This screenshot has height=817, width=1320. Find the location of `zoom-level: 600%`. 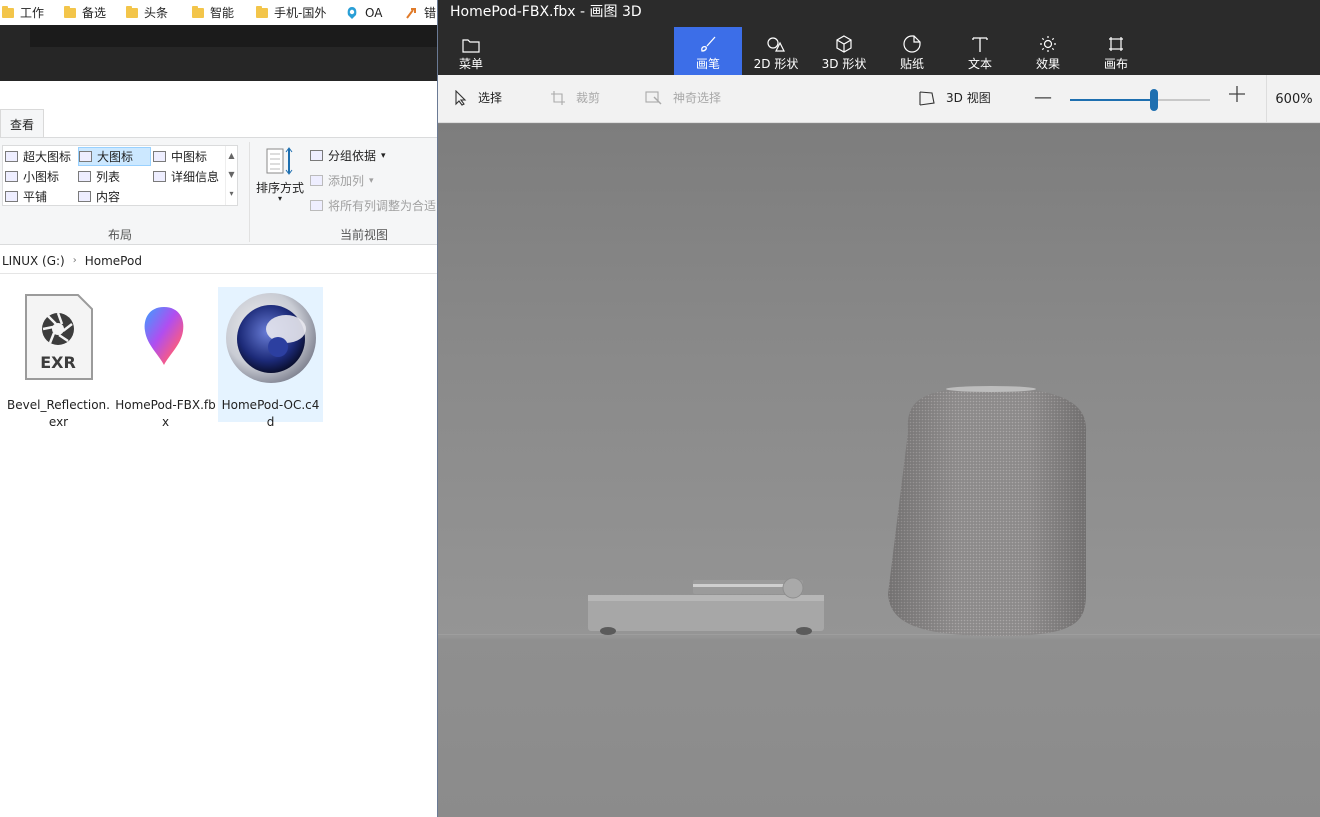

zoom-level: 600% is located at coordinates (1293, 99).